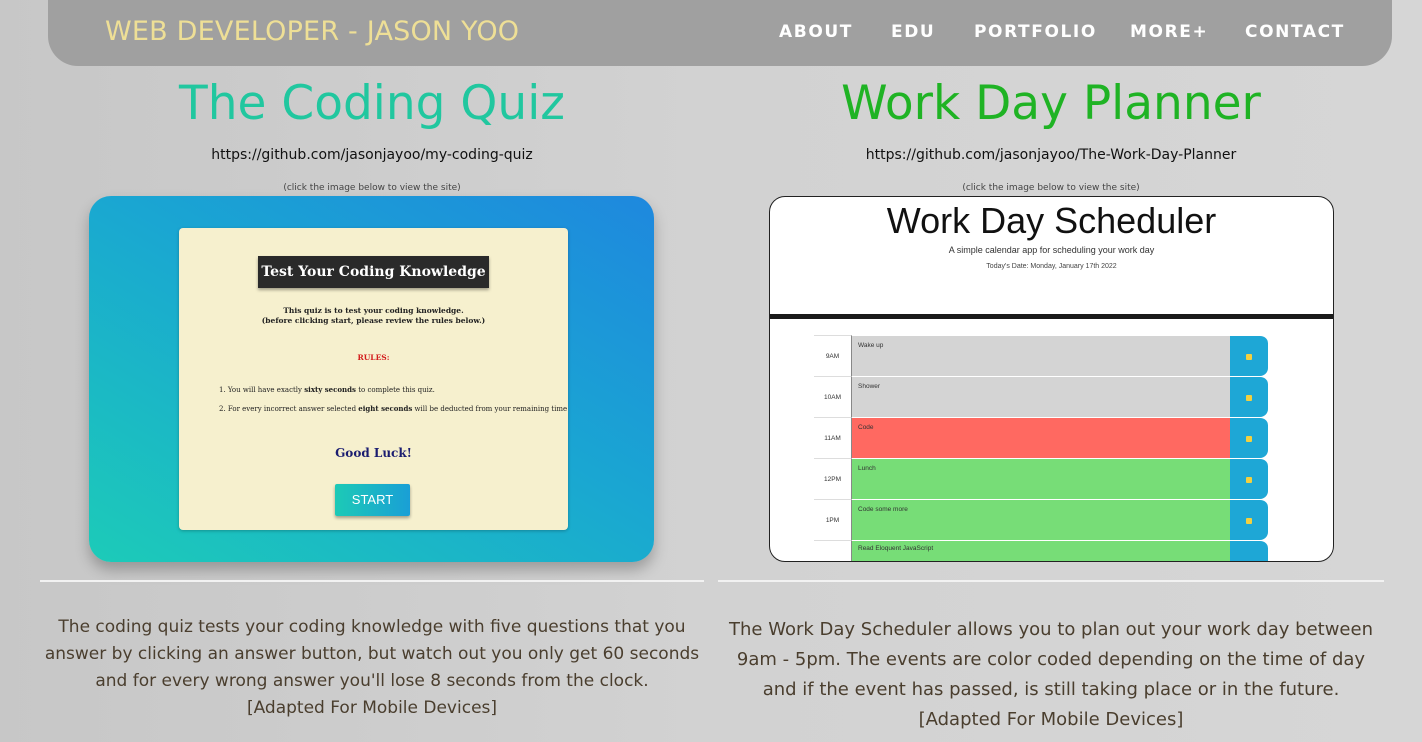 This screenshot has height=742, width=1422. I want to click on planner-row: 10AM Shower, so click(1041, 396).